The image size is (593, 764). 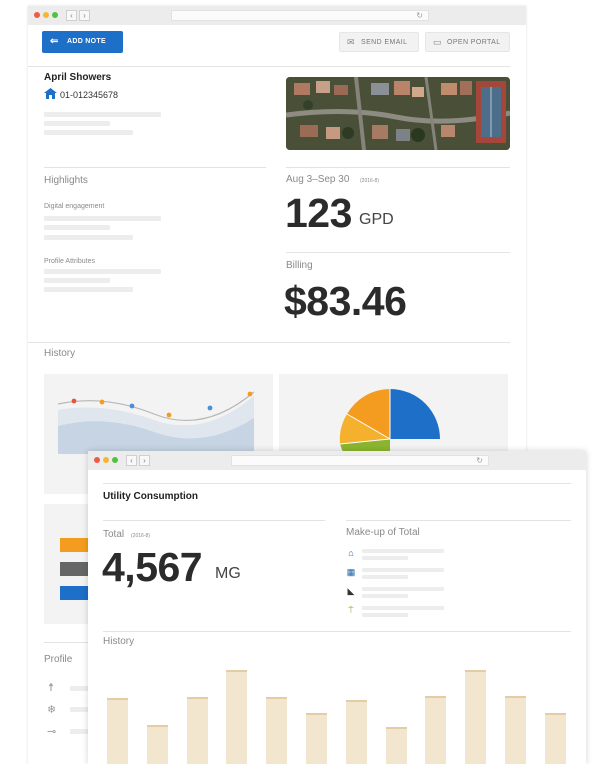 What do you see at coordinates (228, 573) in the screenshot?
I see `total-unit: MG` at bounding box center [228, 573].